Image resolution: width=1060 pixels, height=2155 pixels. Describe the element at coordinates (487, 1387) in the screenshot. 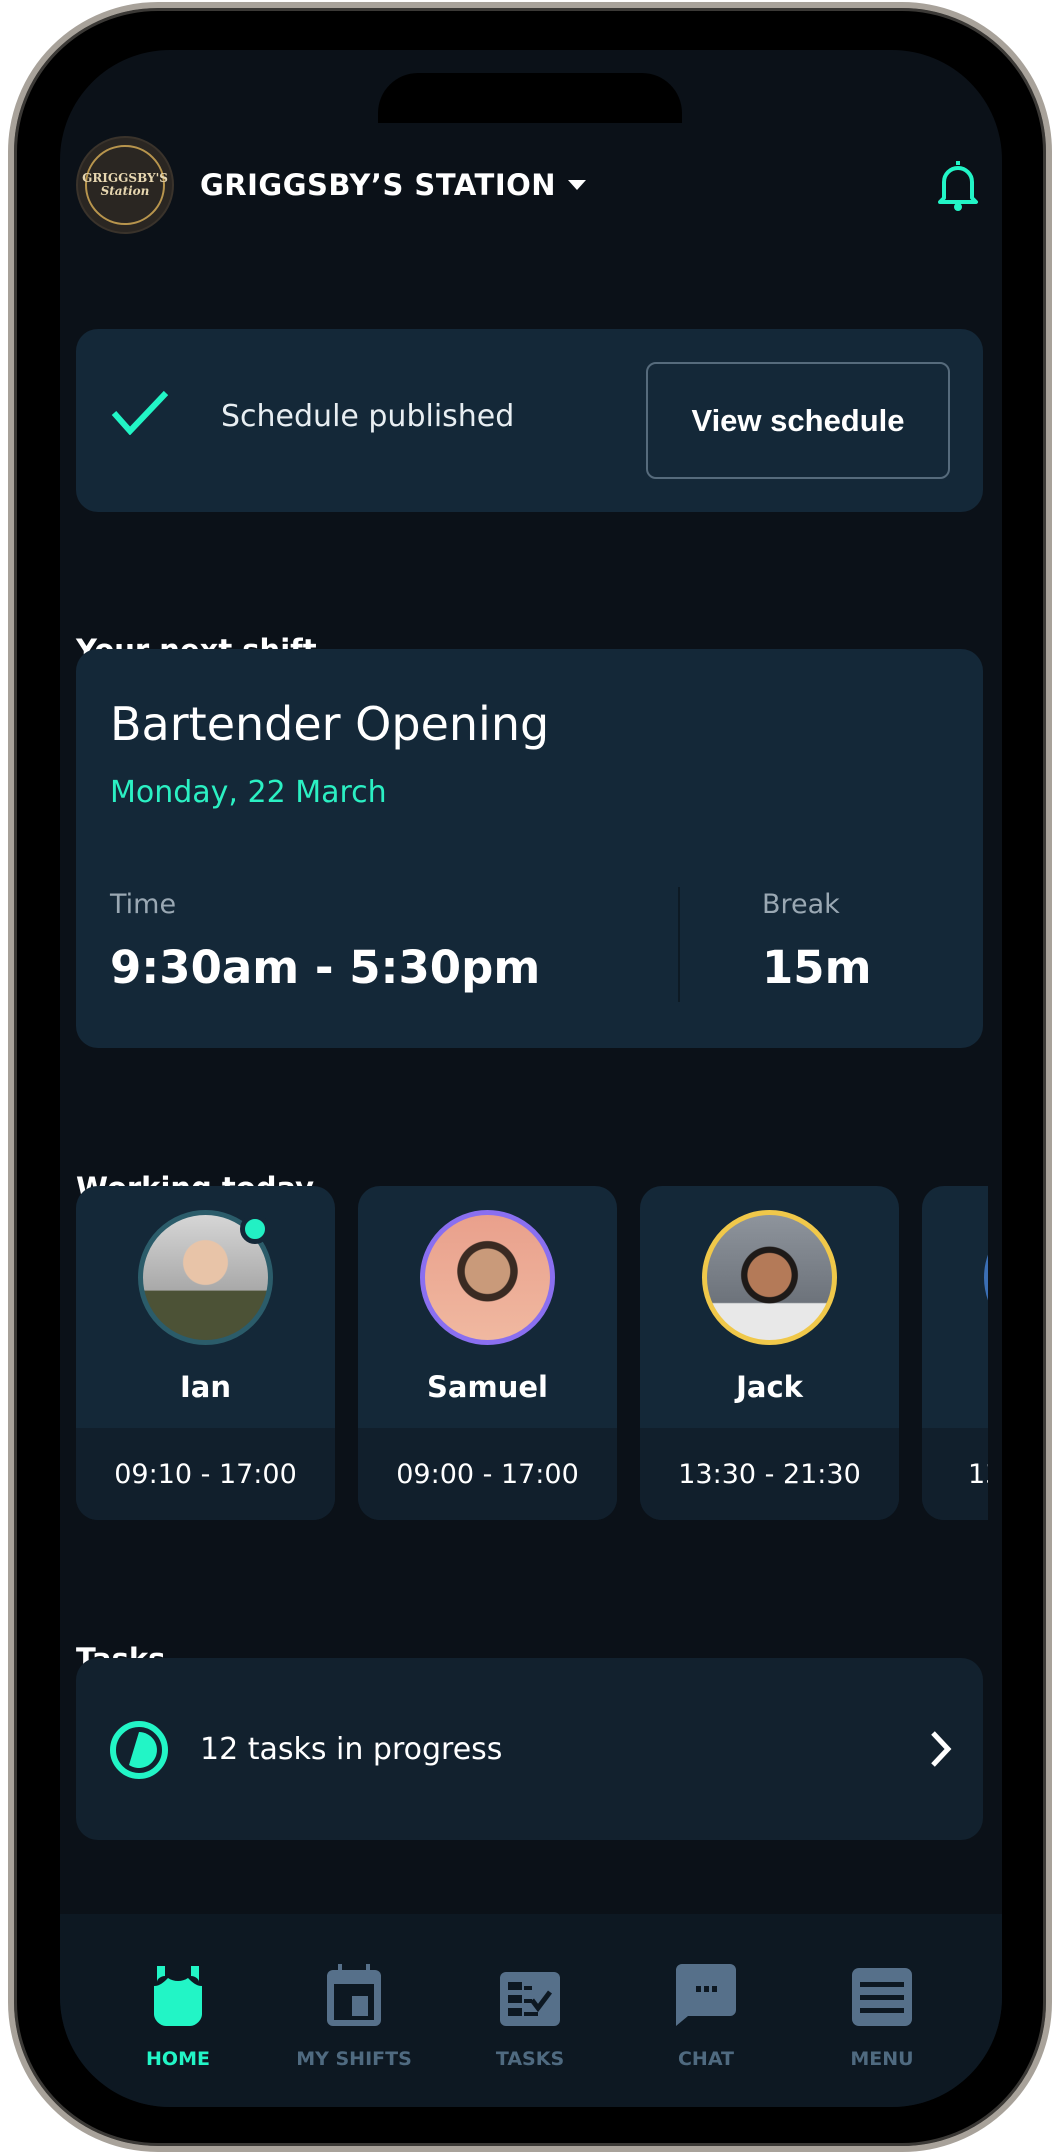

I see `staff-name: Samuel` at that location.